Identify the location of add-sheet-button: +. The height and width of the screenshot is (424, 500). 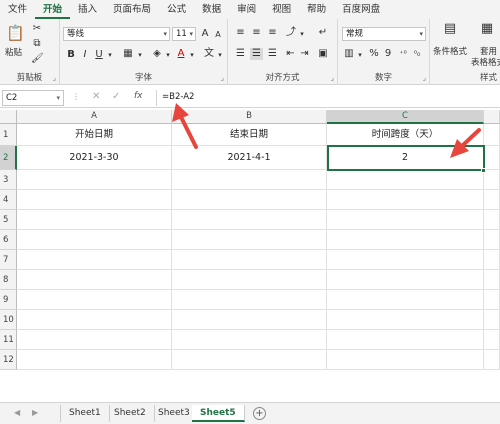
(259, 413).